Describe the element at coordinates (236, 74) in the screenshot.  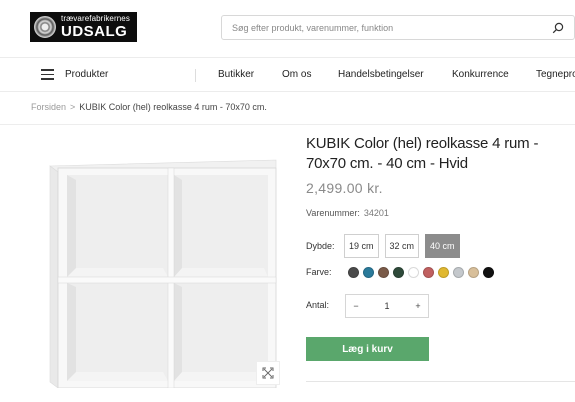
I see `nav-item-butikker: Butikker` at that location.